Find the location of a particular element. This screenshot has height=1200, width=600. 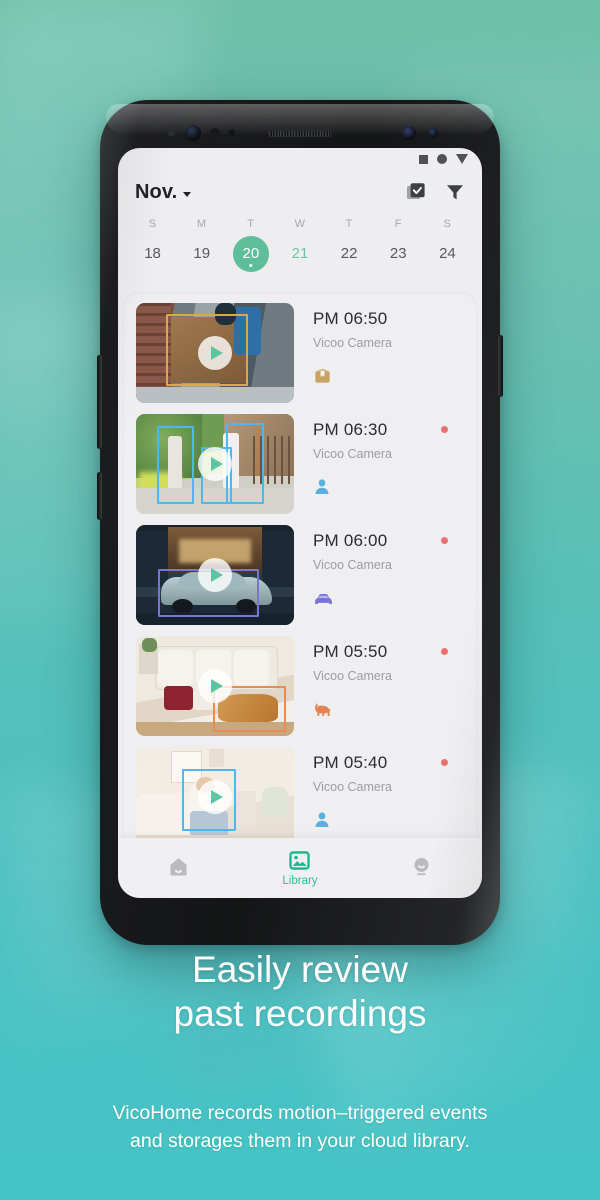

power-button is located at coordinates (500, 366).